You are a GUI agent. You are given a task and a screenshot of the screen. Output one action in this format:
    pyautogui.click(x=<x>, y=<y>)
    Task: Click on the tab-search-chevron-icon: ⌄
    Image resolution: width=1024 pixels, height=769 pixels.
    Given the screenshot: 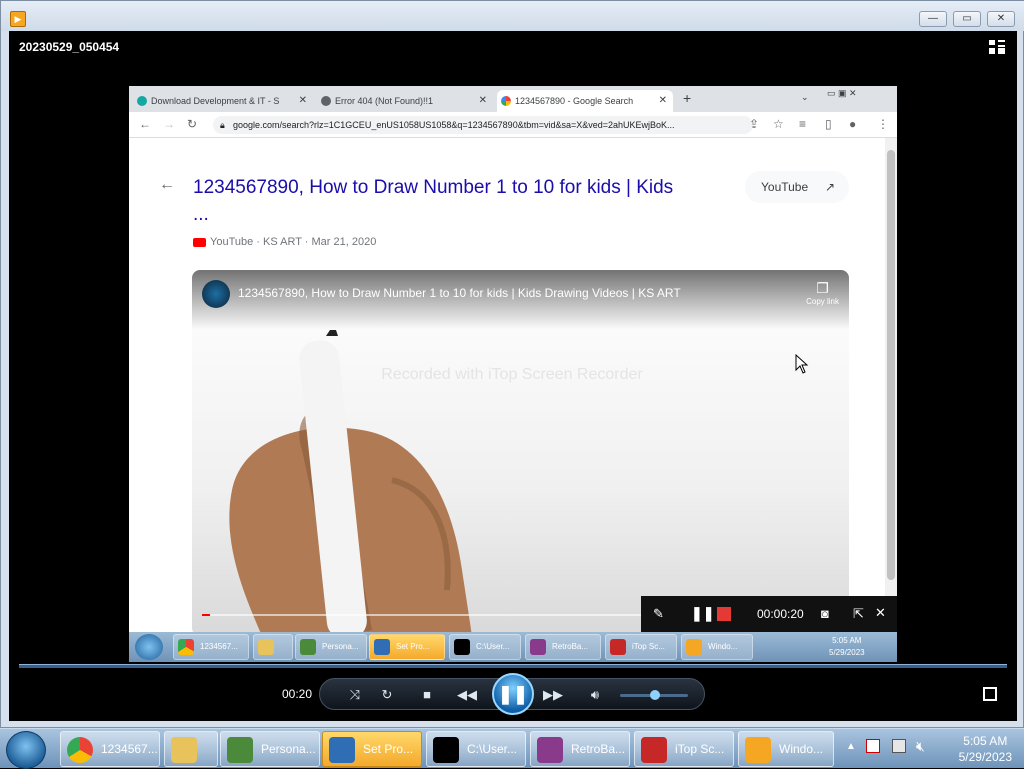 What is the action you would take?
    pyautogui.click(x=805, y=97)
    